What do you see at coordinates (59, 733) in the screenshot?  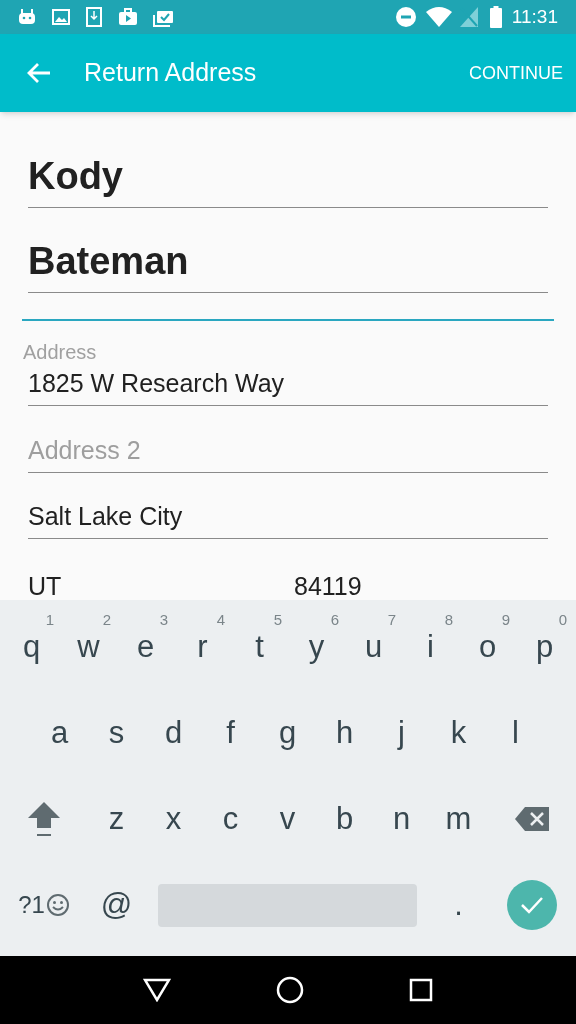 I see `keyboard-key: a` at bounding box center [59, 733].